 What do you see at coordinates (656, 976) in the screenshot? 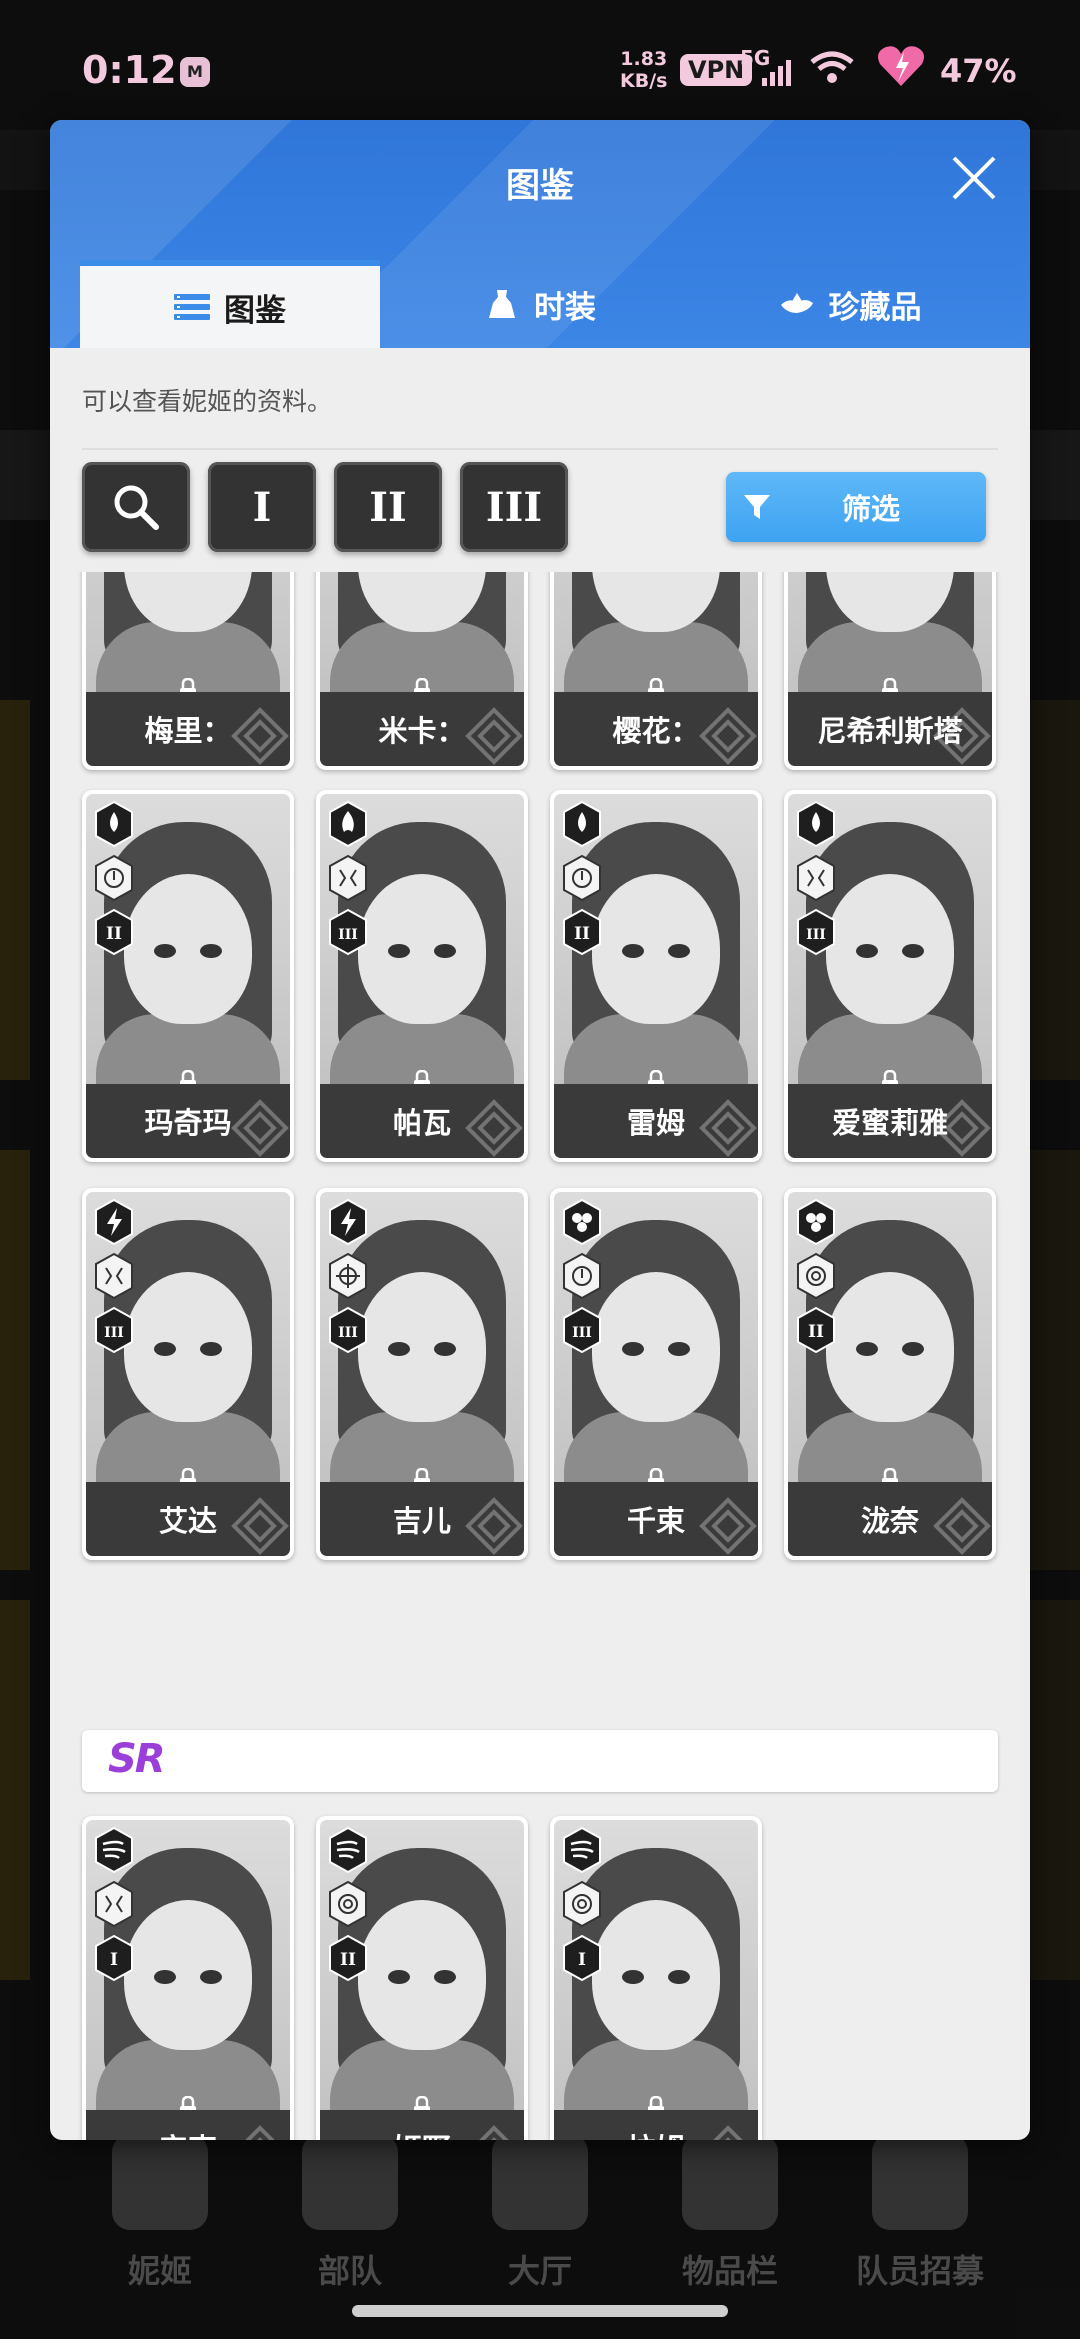
I see `character-card: II 雷姆` at bounding box center [656, 976].